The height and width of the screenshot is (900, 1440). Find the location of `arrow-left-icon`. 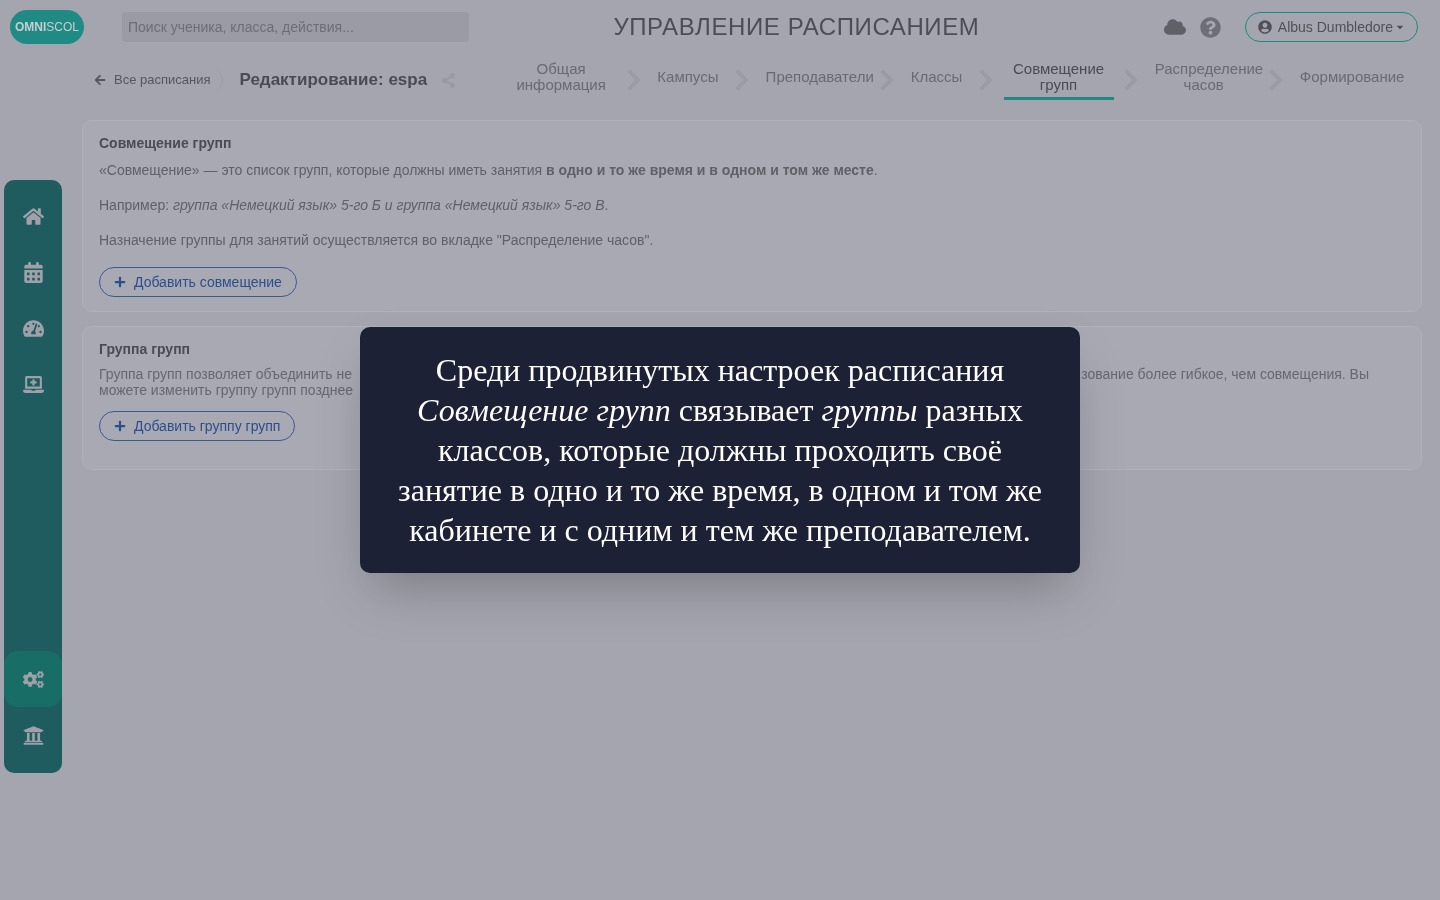

arrow-left-icon is located at coordinates (100, 80).